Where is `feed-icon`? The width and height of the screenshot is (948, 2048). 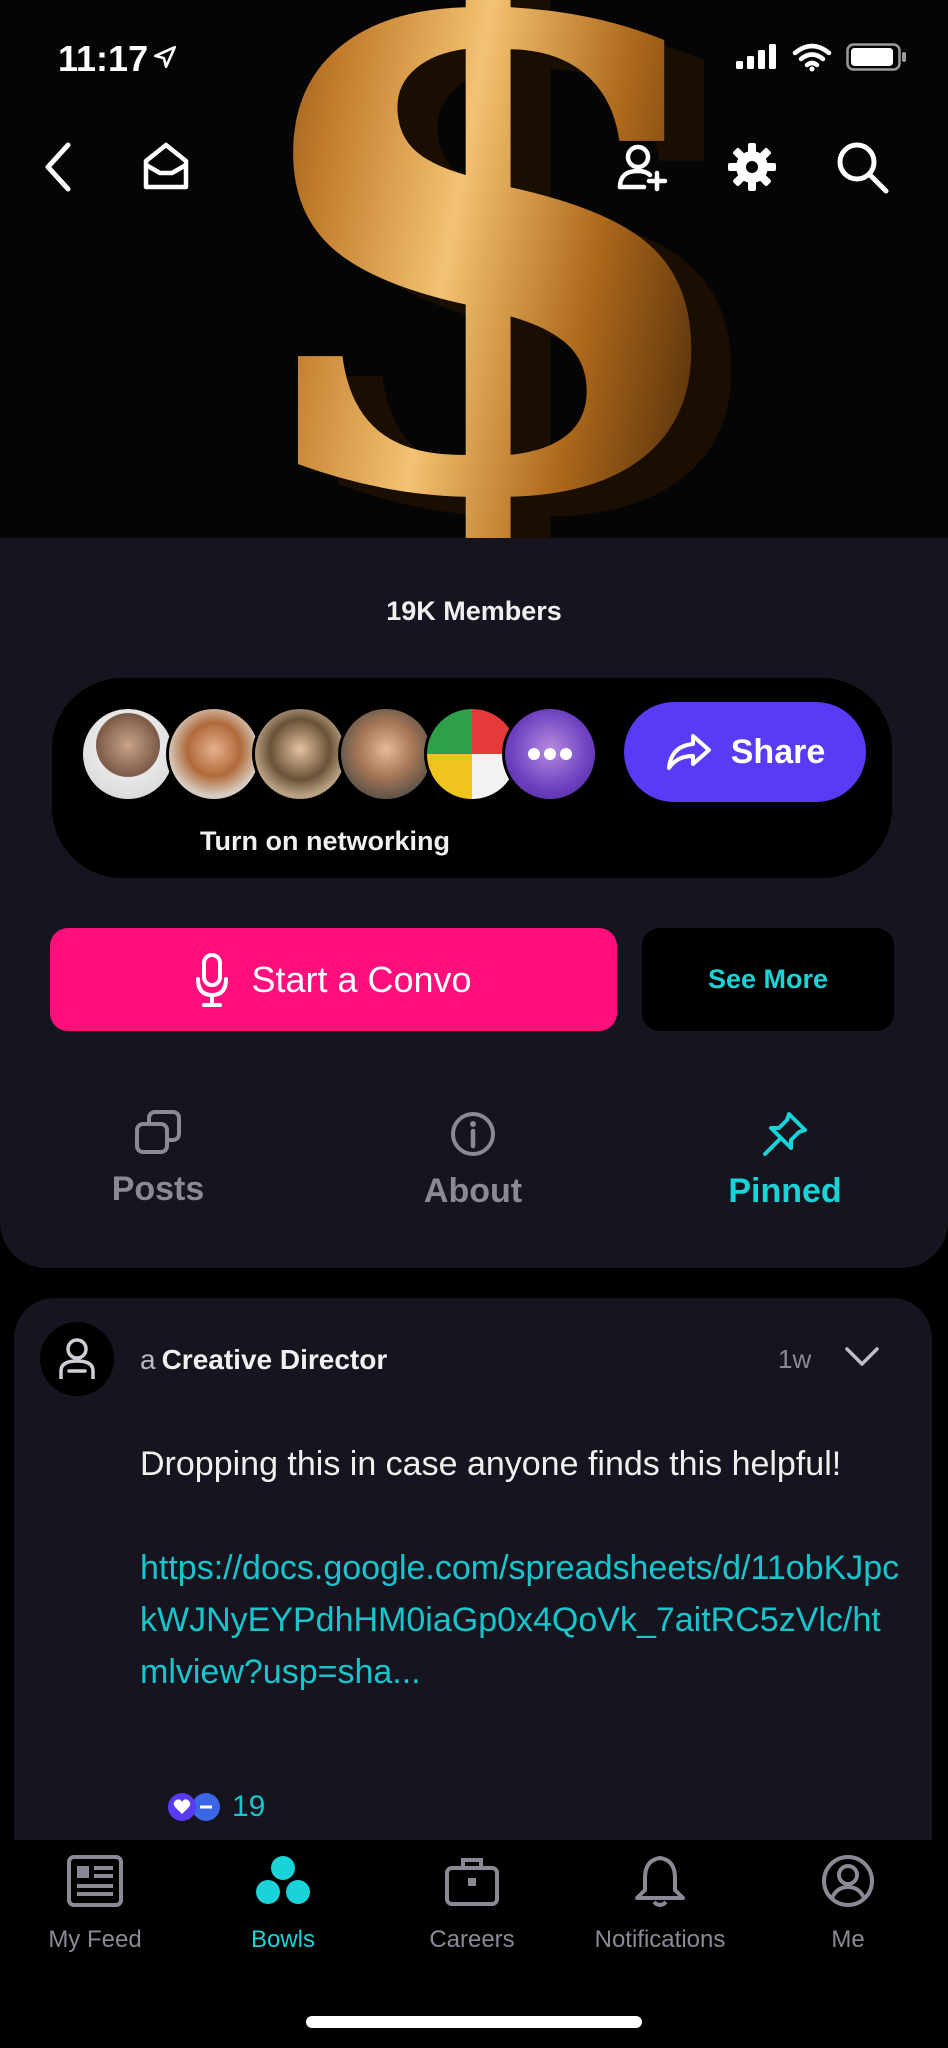 feed-icon is located at coordinates (95, 1881).